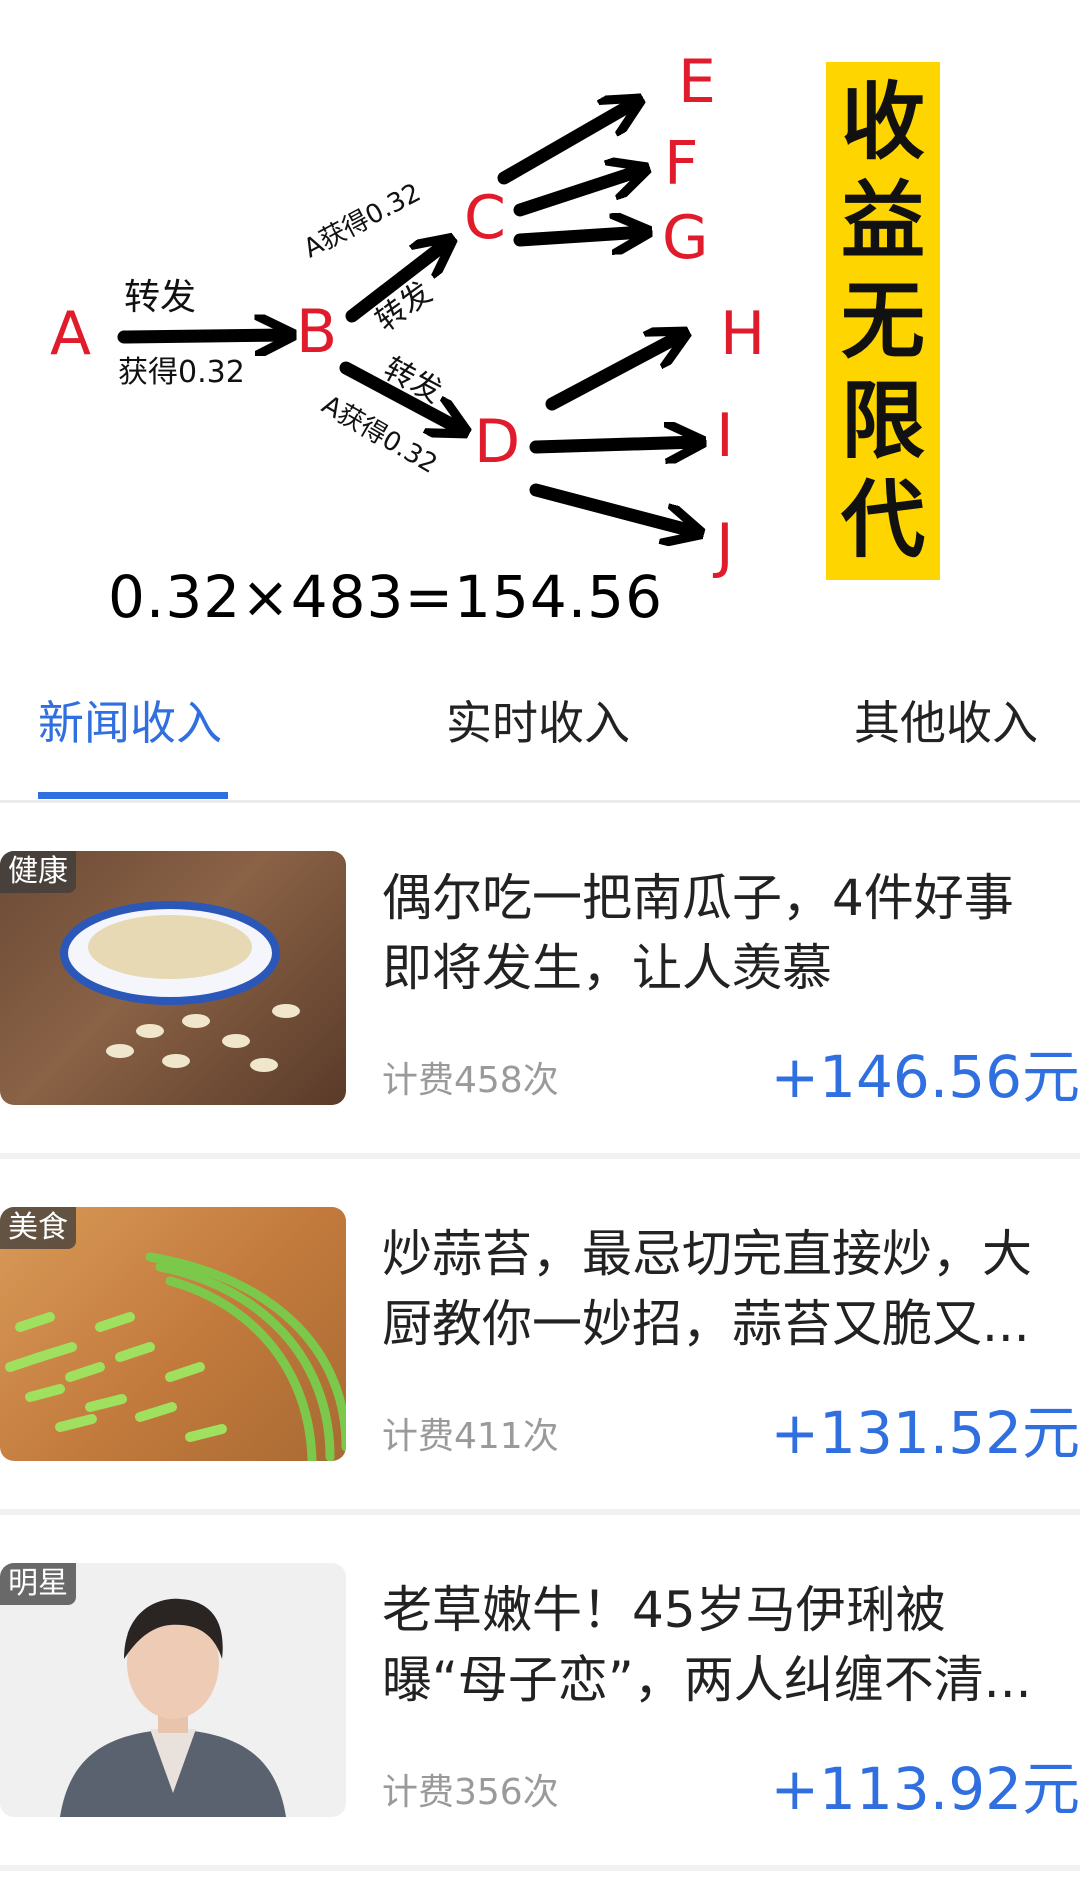  I want to click on node-i: I, so click(725, 436).